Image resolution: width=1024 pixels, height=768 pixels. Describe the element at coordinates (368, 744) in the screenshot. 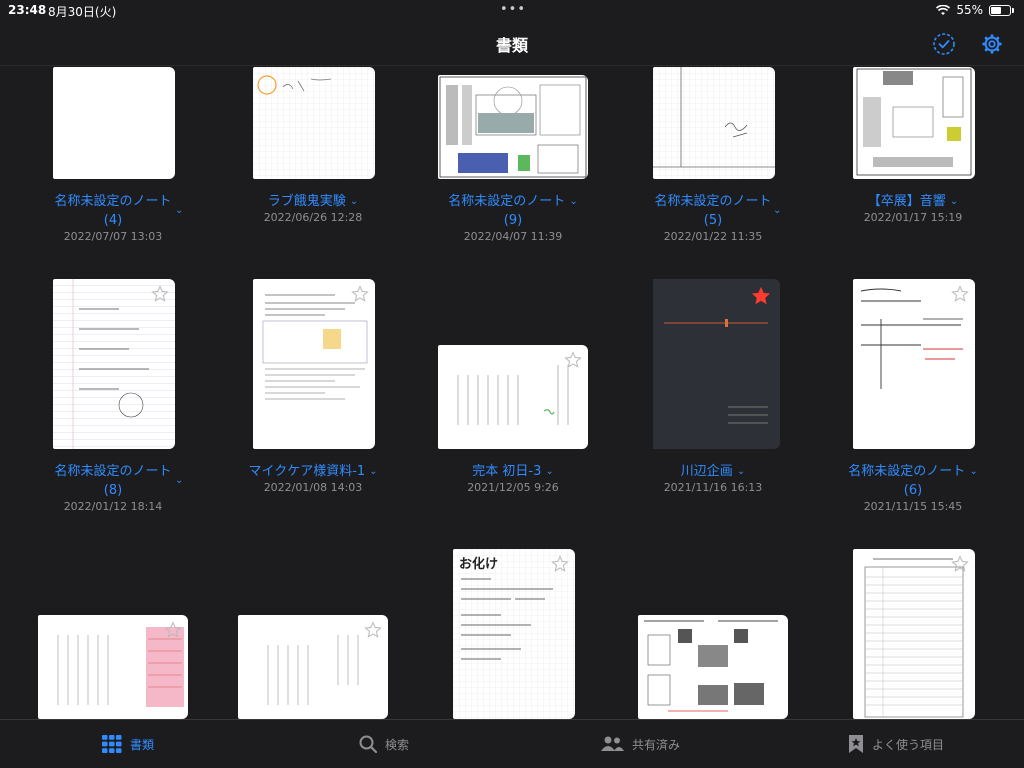

I see `search-icon` at that location.